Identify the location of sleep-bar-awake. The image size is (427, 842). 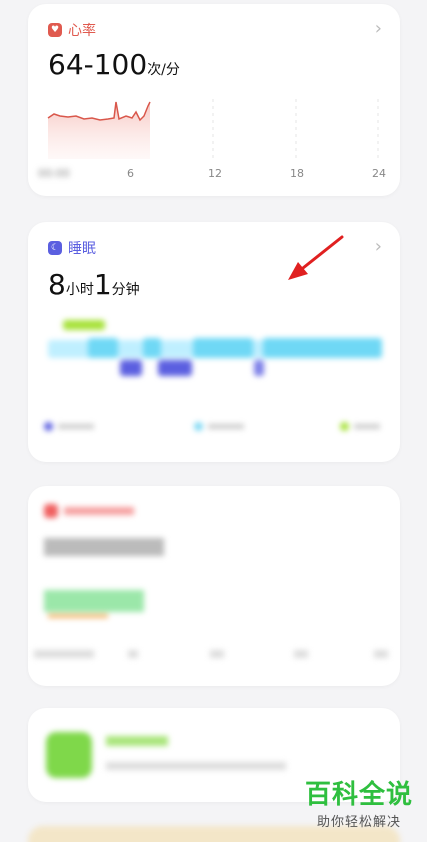
(84, 325).